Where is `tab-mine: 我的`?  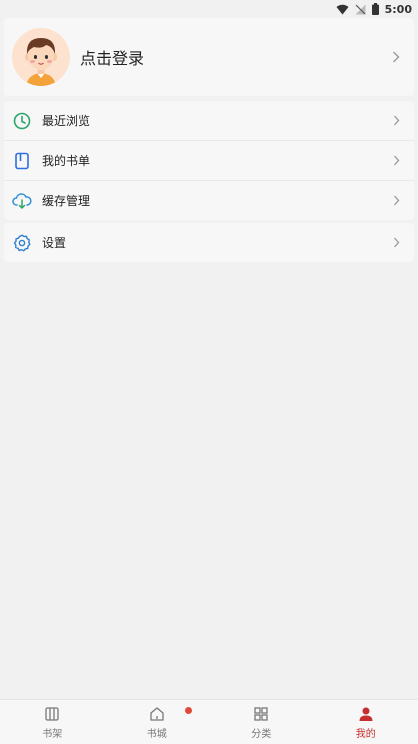
tab-mine: 我的 is located at coordinates (366, 722).